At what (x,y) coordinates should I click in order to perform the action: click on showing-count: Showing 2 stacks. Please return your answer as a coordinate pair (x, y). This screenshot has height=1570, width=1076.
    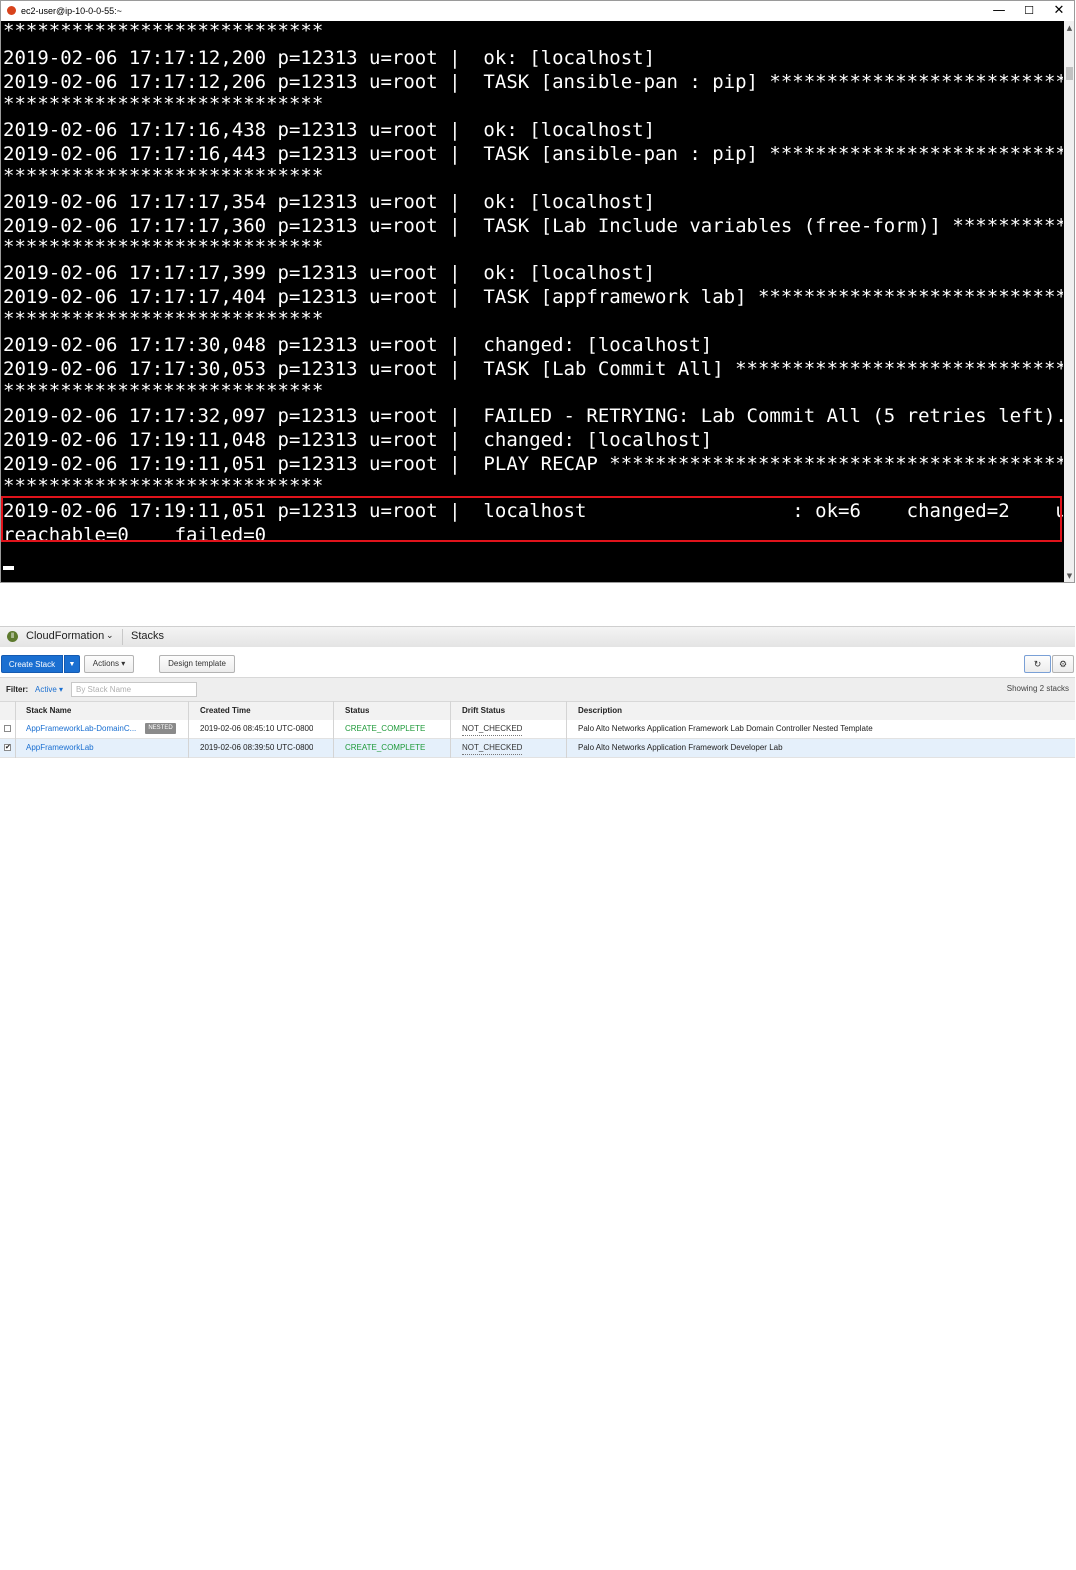
    Looking at the image, I should click on (1037, 688).